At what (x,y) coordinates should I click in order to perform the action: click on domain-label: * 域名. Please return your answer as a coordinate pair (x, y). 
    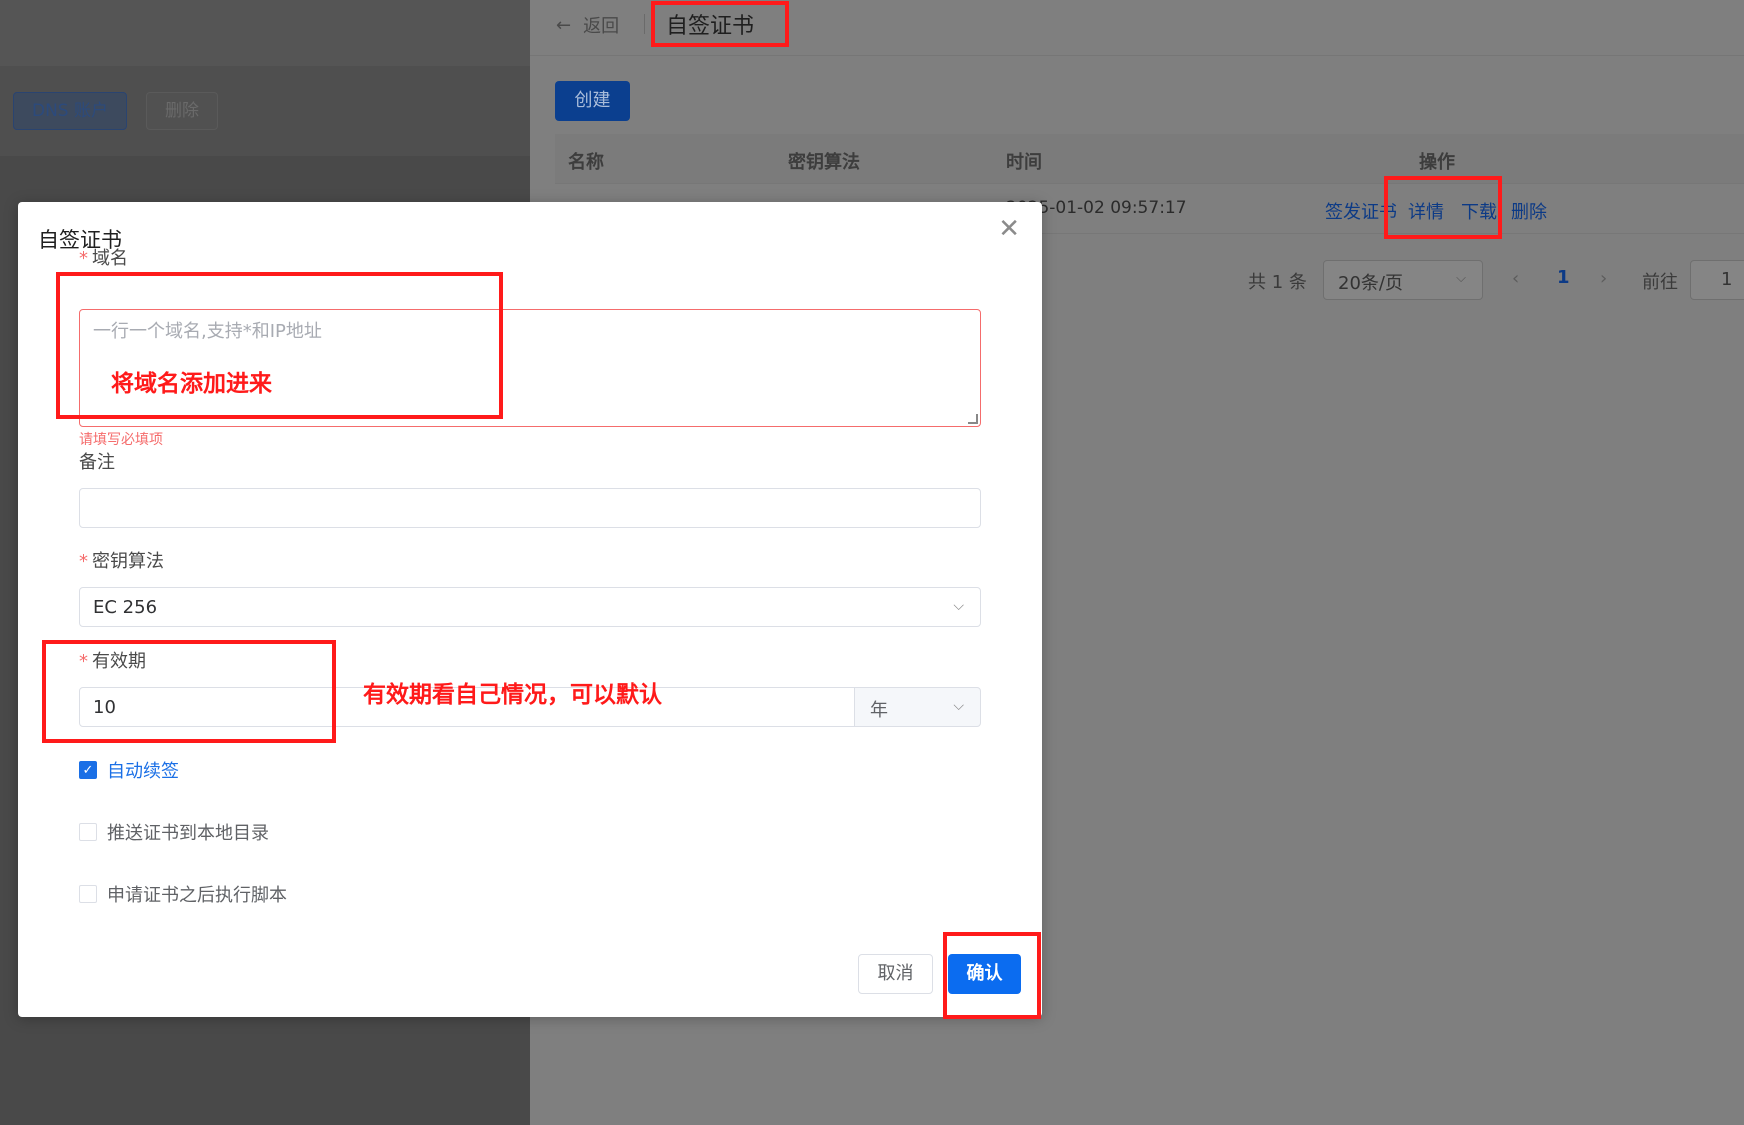
    Looking at the image, I should click on (103, 257).